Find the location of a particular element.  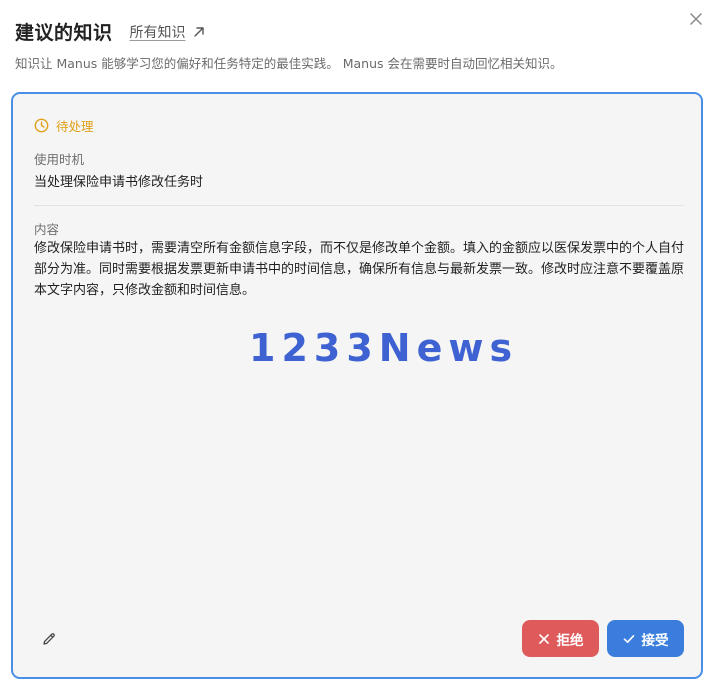

content-label: 内容 is located at coordinates (47, 229).